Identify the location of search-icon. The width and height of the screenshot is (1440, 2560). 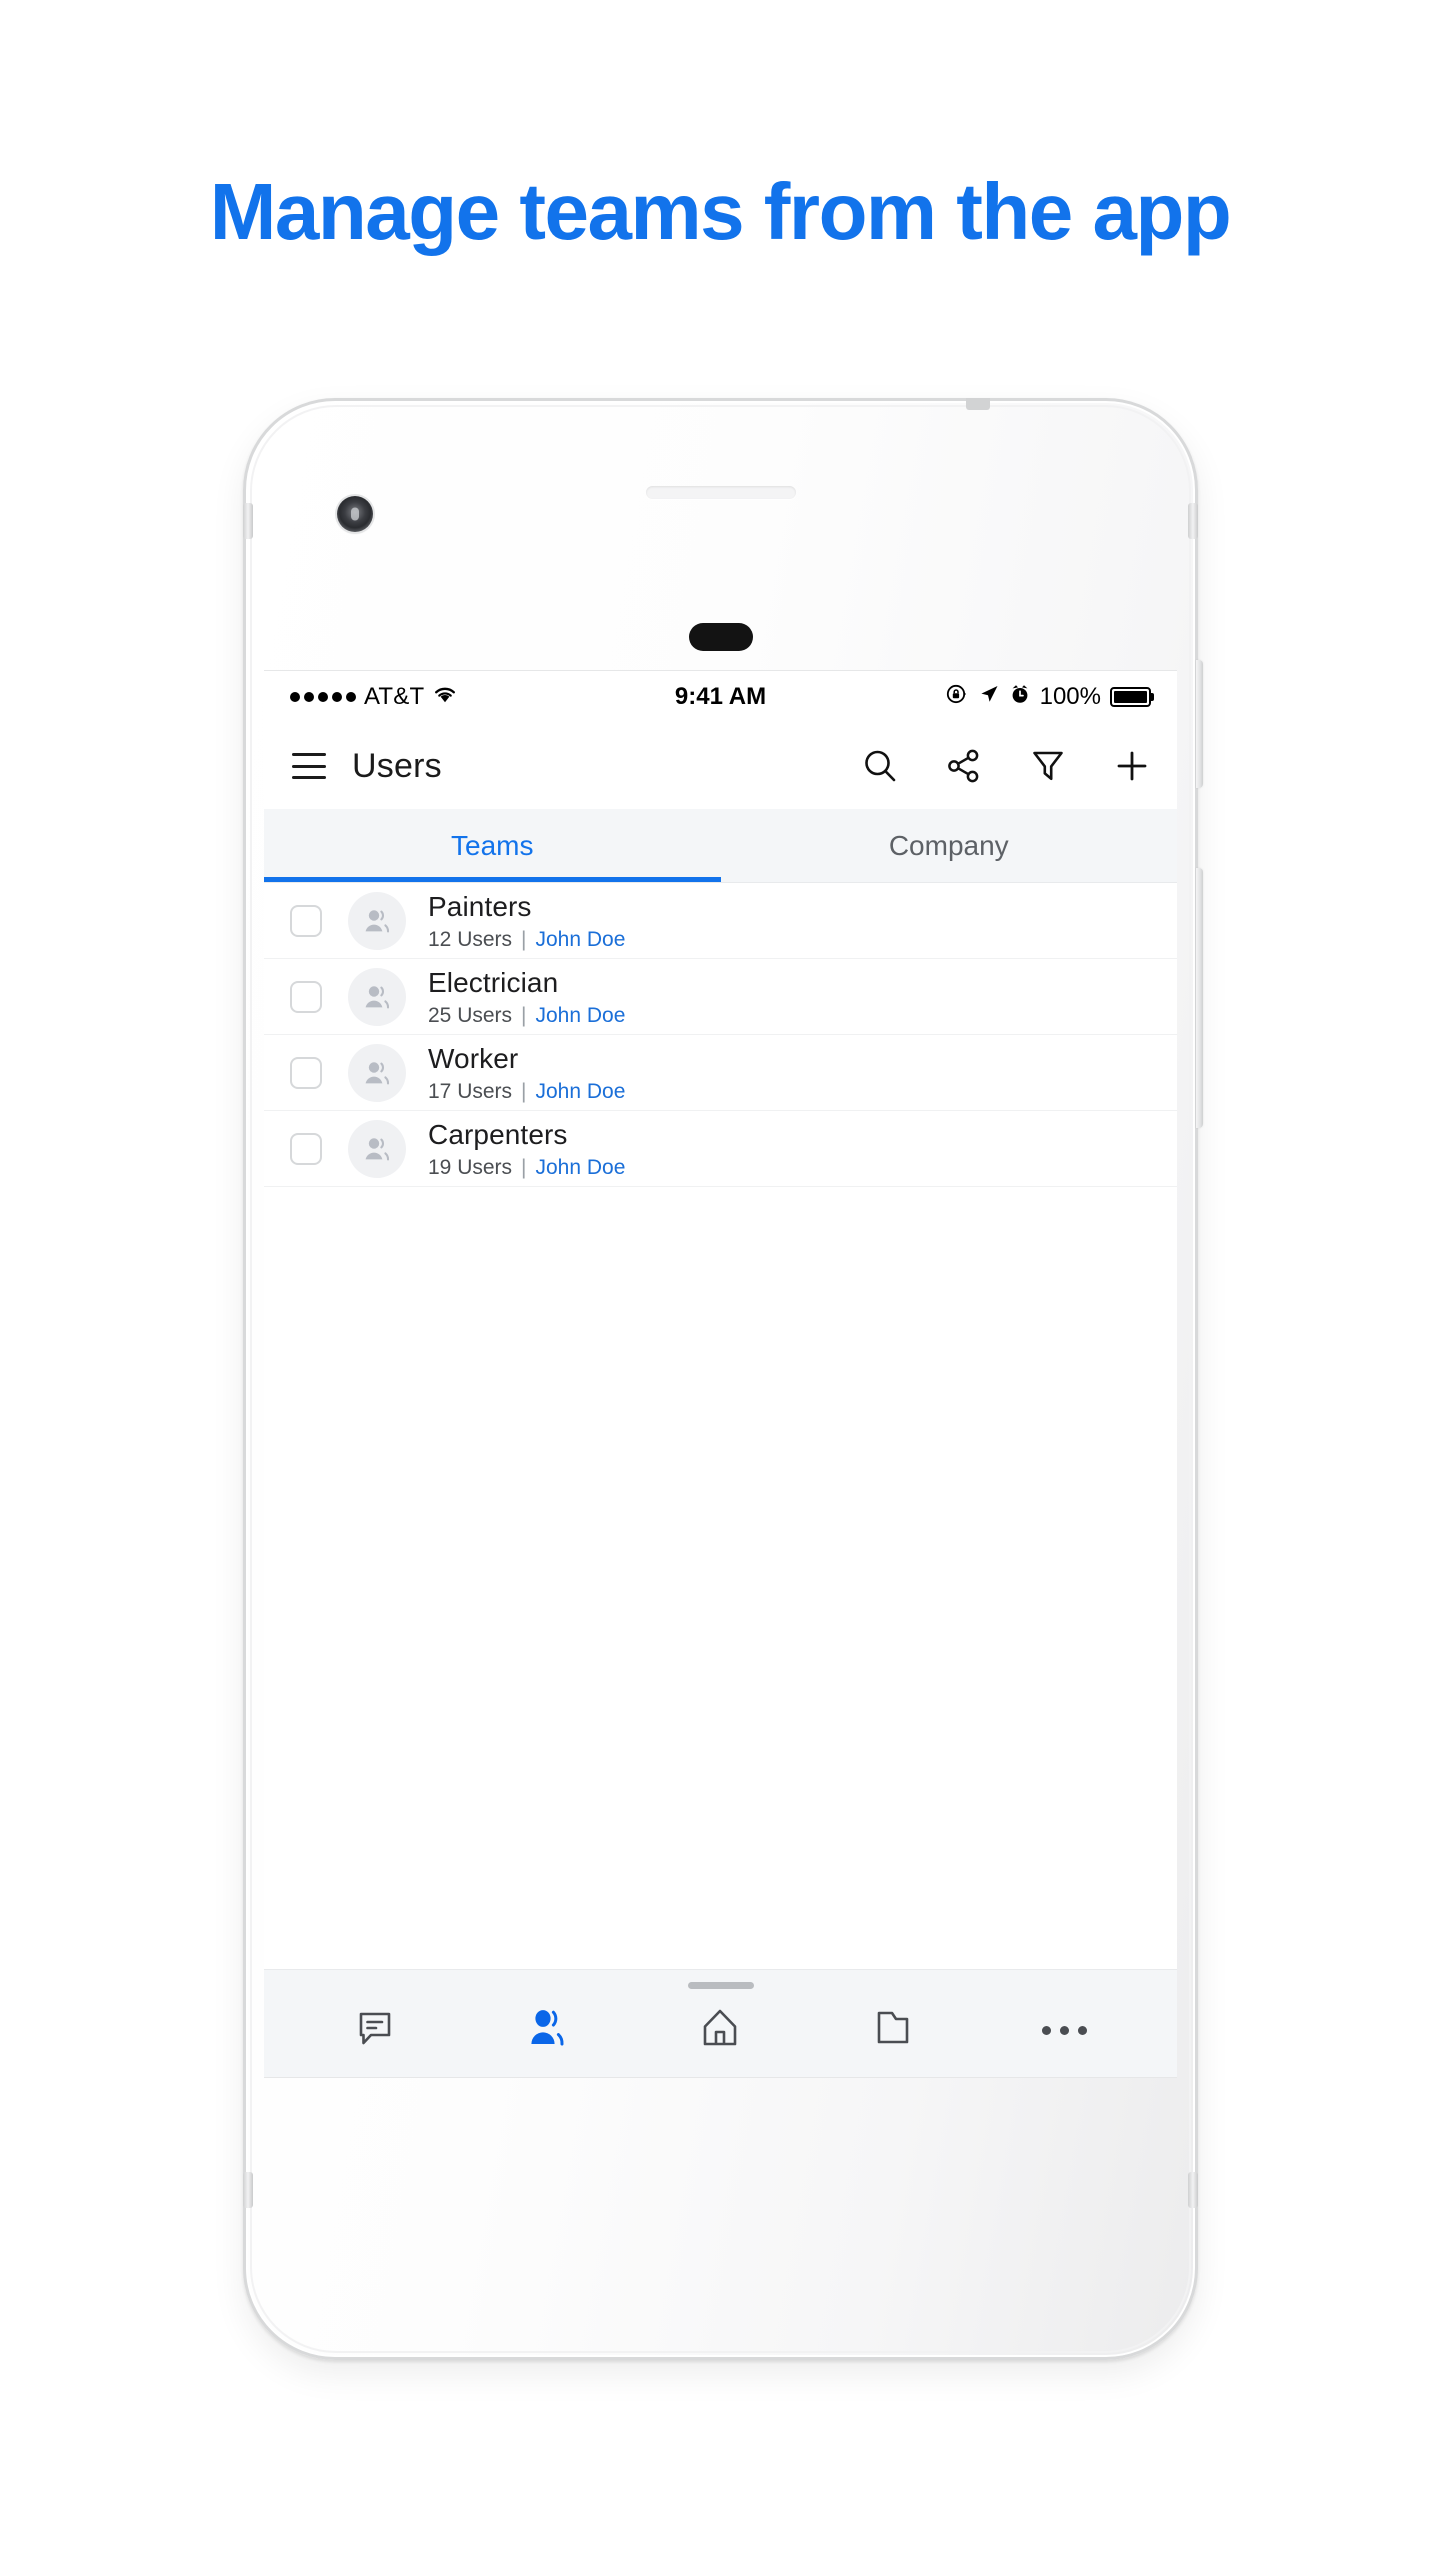
(880, 766).